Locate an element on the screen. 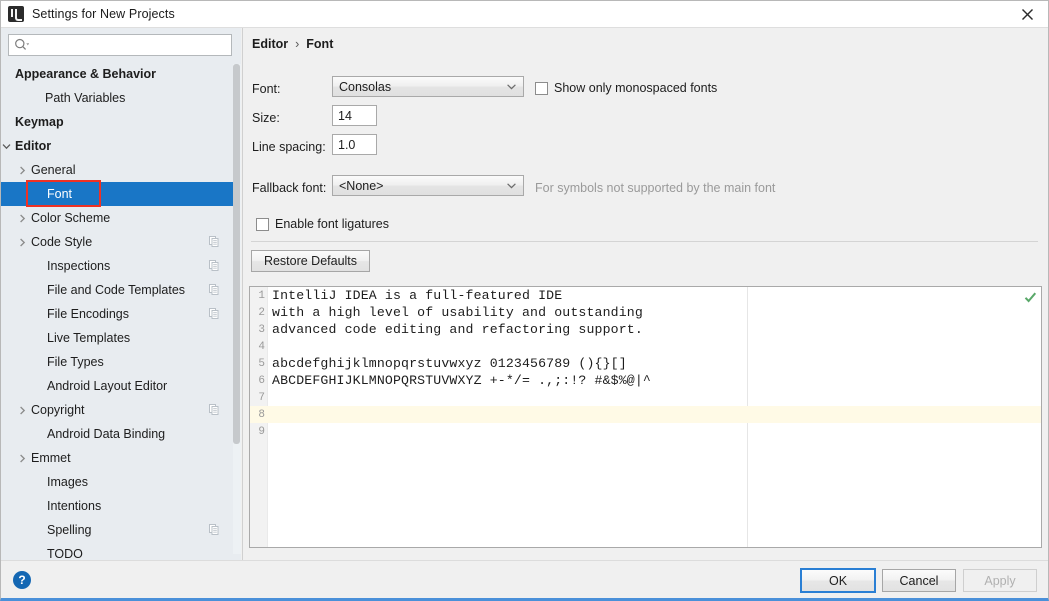 The width and height of the screenshot is (1049, 601). preview-line: 1 IntelliJ IDEA is a full-featured IDE is located at coordinates (645, 295).